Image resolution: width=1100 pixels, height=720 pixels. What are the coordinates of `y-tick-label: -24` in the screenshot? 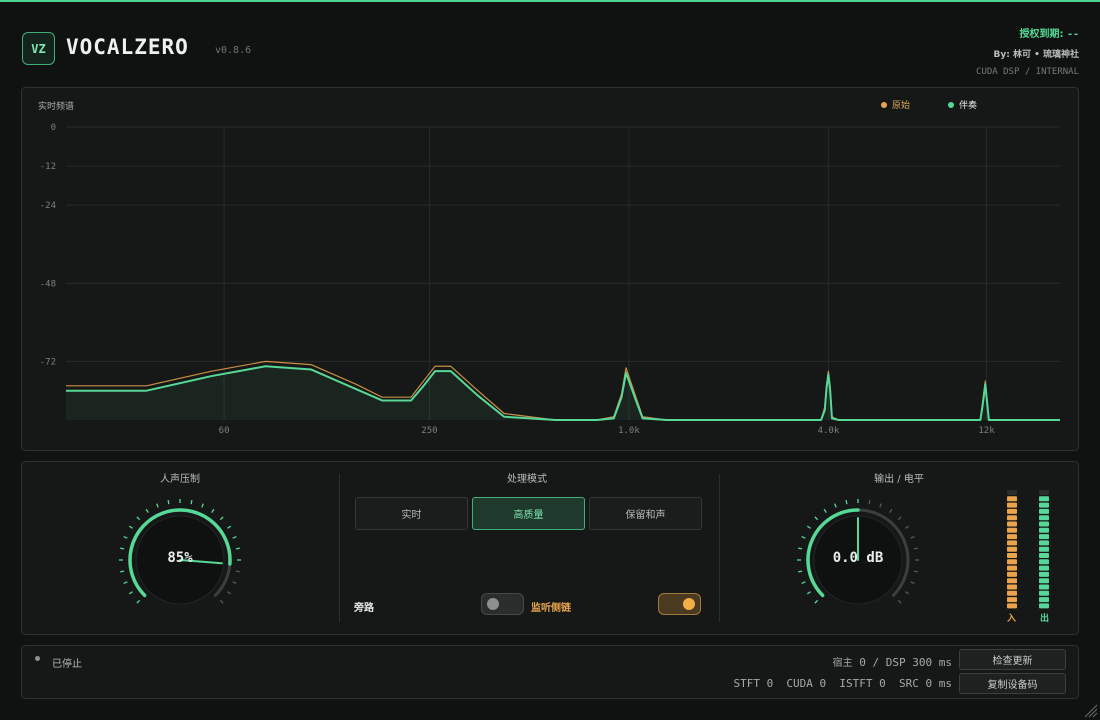 It's located at (48, 206).